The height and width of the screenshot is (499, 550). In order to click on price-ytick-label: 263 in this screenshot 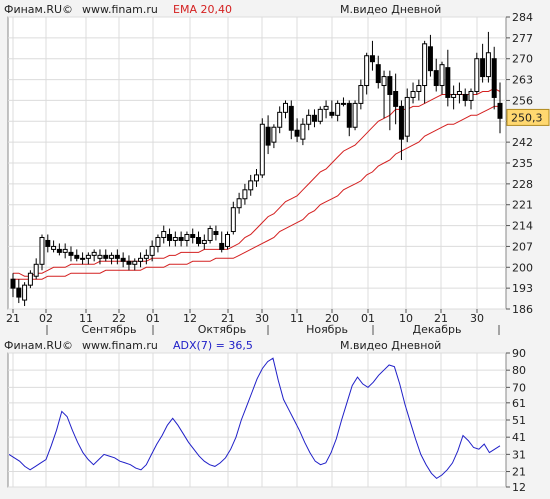, I will do `click(522, 80)`.